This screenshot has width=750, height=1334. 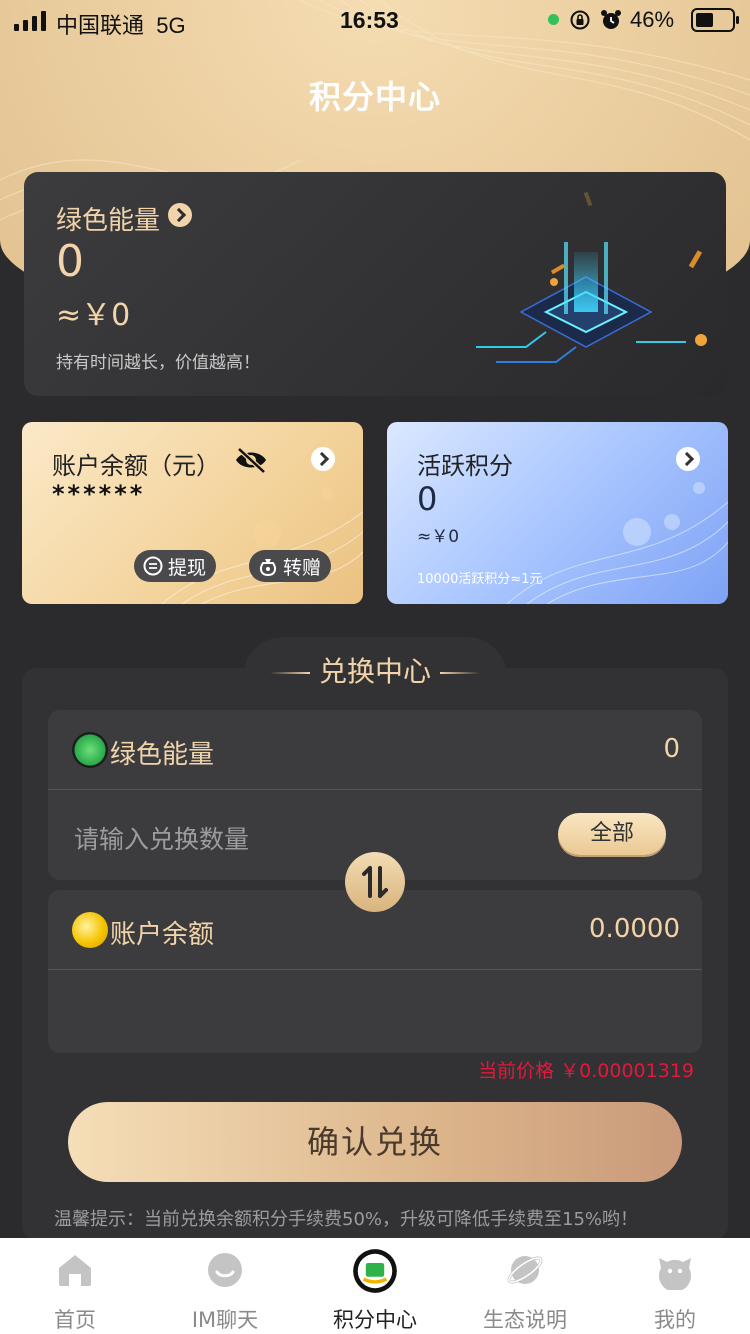 What do you see at coordinates (162, 755) in the screenshot?
I see `from-currency-label: 绿色能量` at bounding box center [162, 755].